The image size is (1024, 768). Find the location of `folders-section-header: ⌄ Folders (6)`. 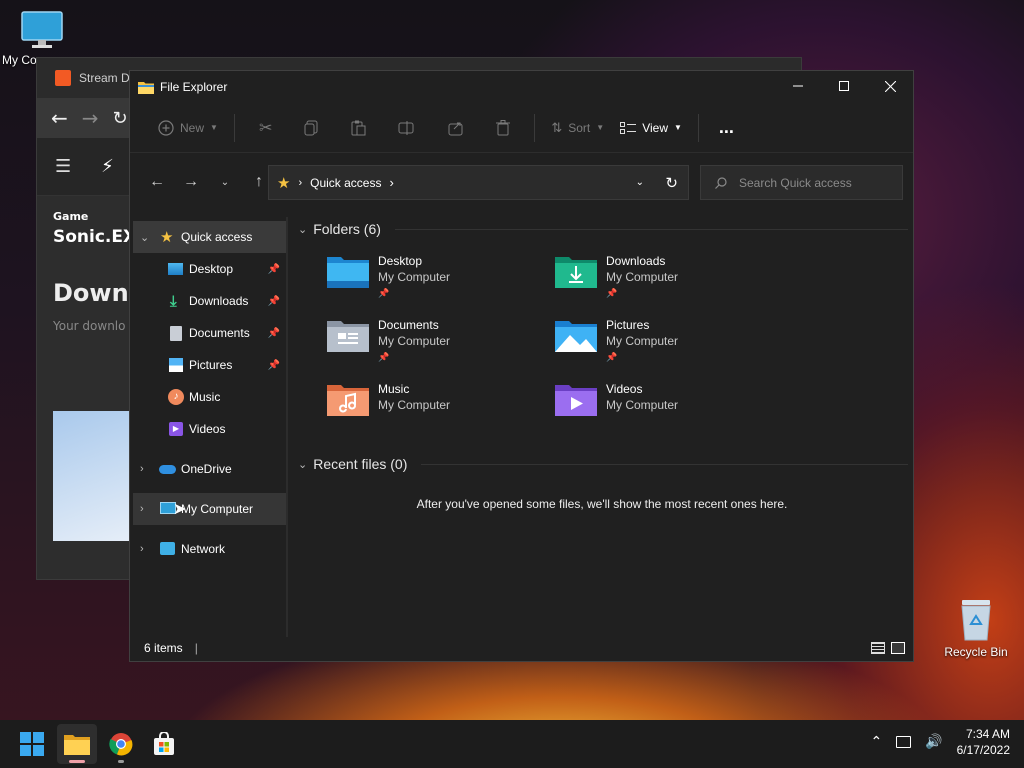

folders-section-header: ⌄ Folders (6) is located at coordinates (603, 229).